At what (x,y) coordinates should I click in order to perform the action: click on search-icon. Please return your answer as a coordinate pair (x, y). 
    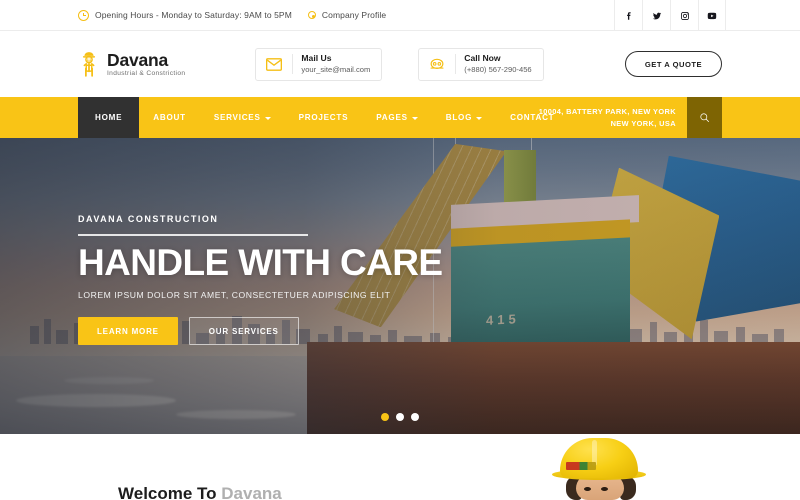
    Looking at the image, I should click on (704, 117).